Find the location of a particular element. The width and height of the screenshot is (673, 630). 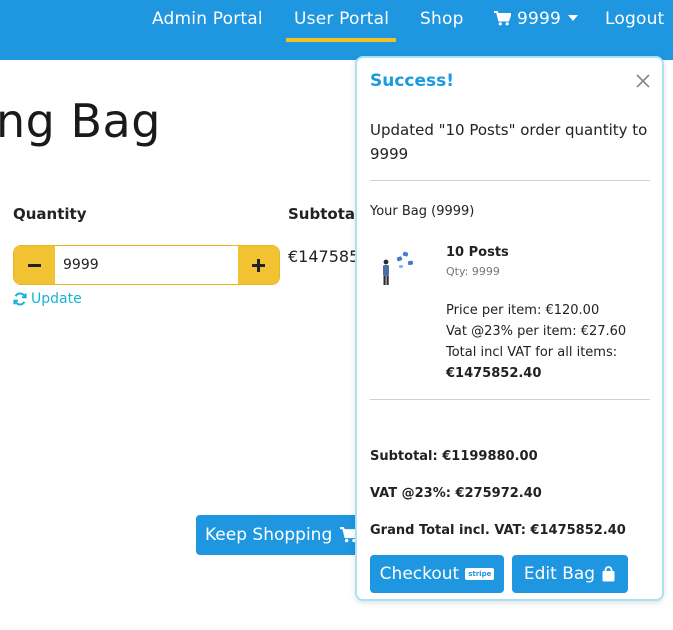

subtotal-column-label: Subtotal is located at coordinates (324, 214).